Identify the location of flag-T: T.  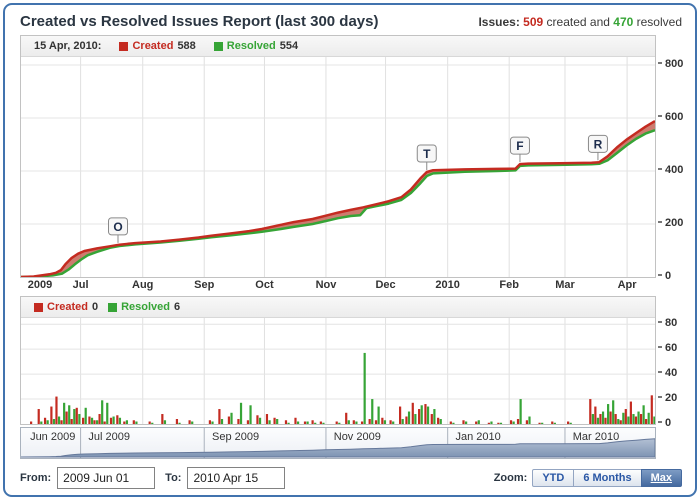
(426, 157).